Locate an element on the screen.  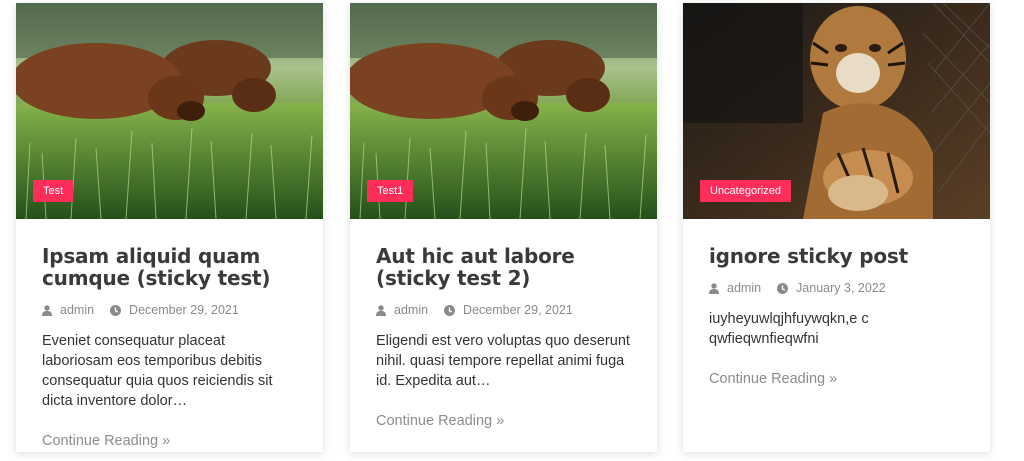
category-badge: Test1 is located at coordinates (390, 191).